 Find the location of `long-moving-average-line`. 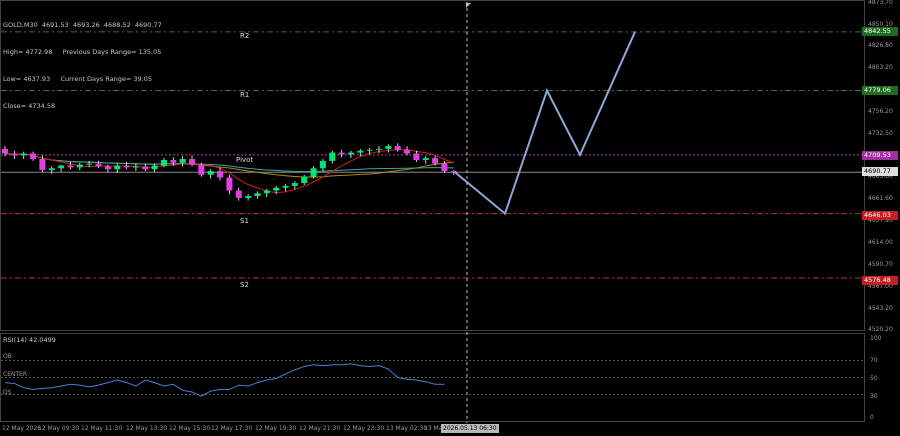

long-moving-average-line is located at coordinates (229, 163).